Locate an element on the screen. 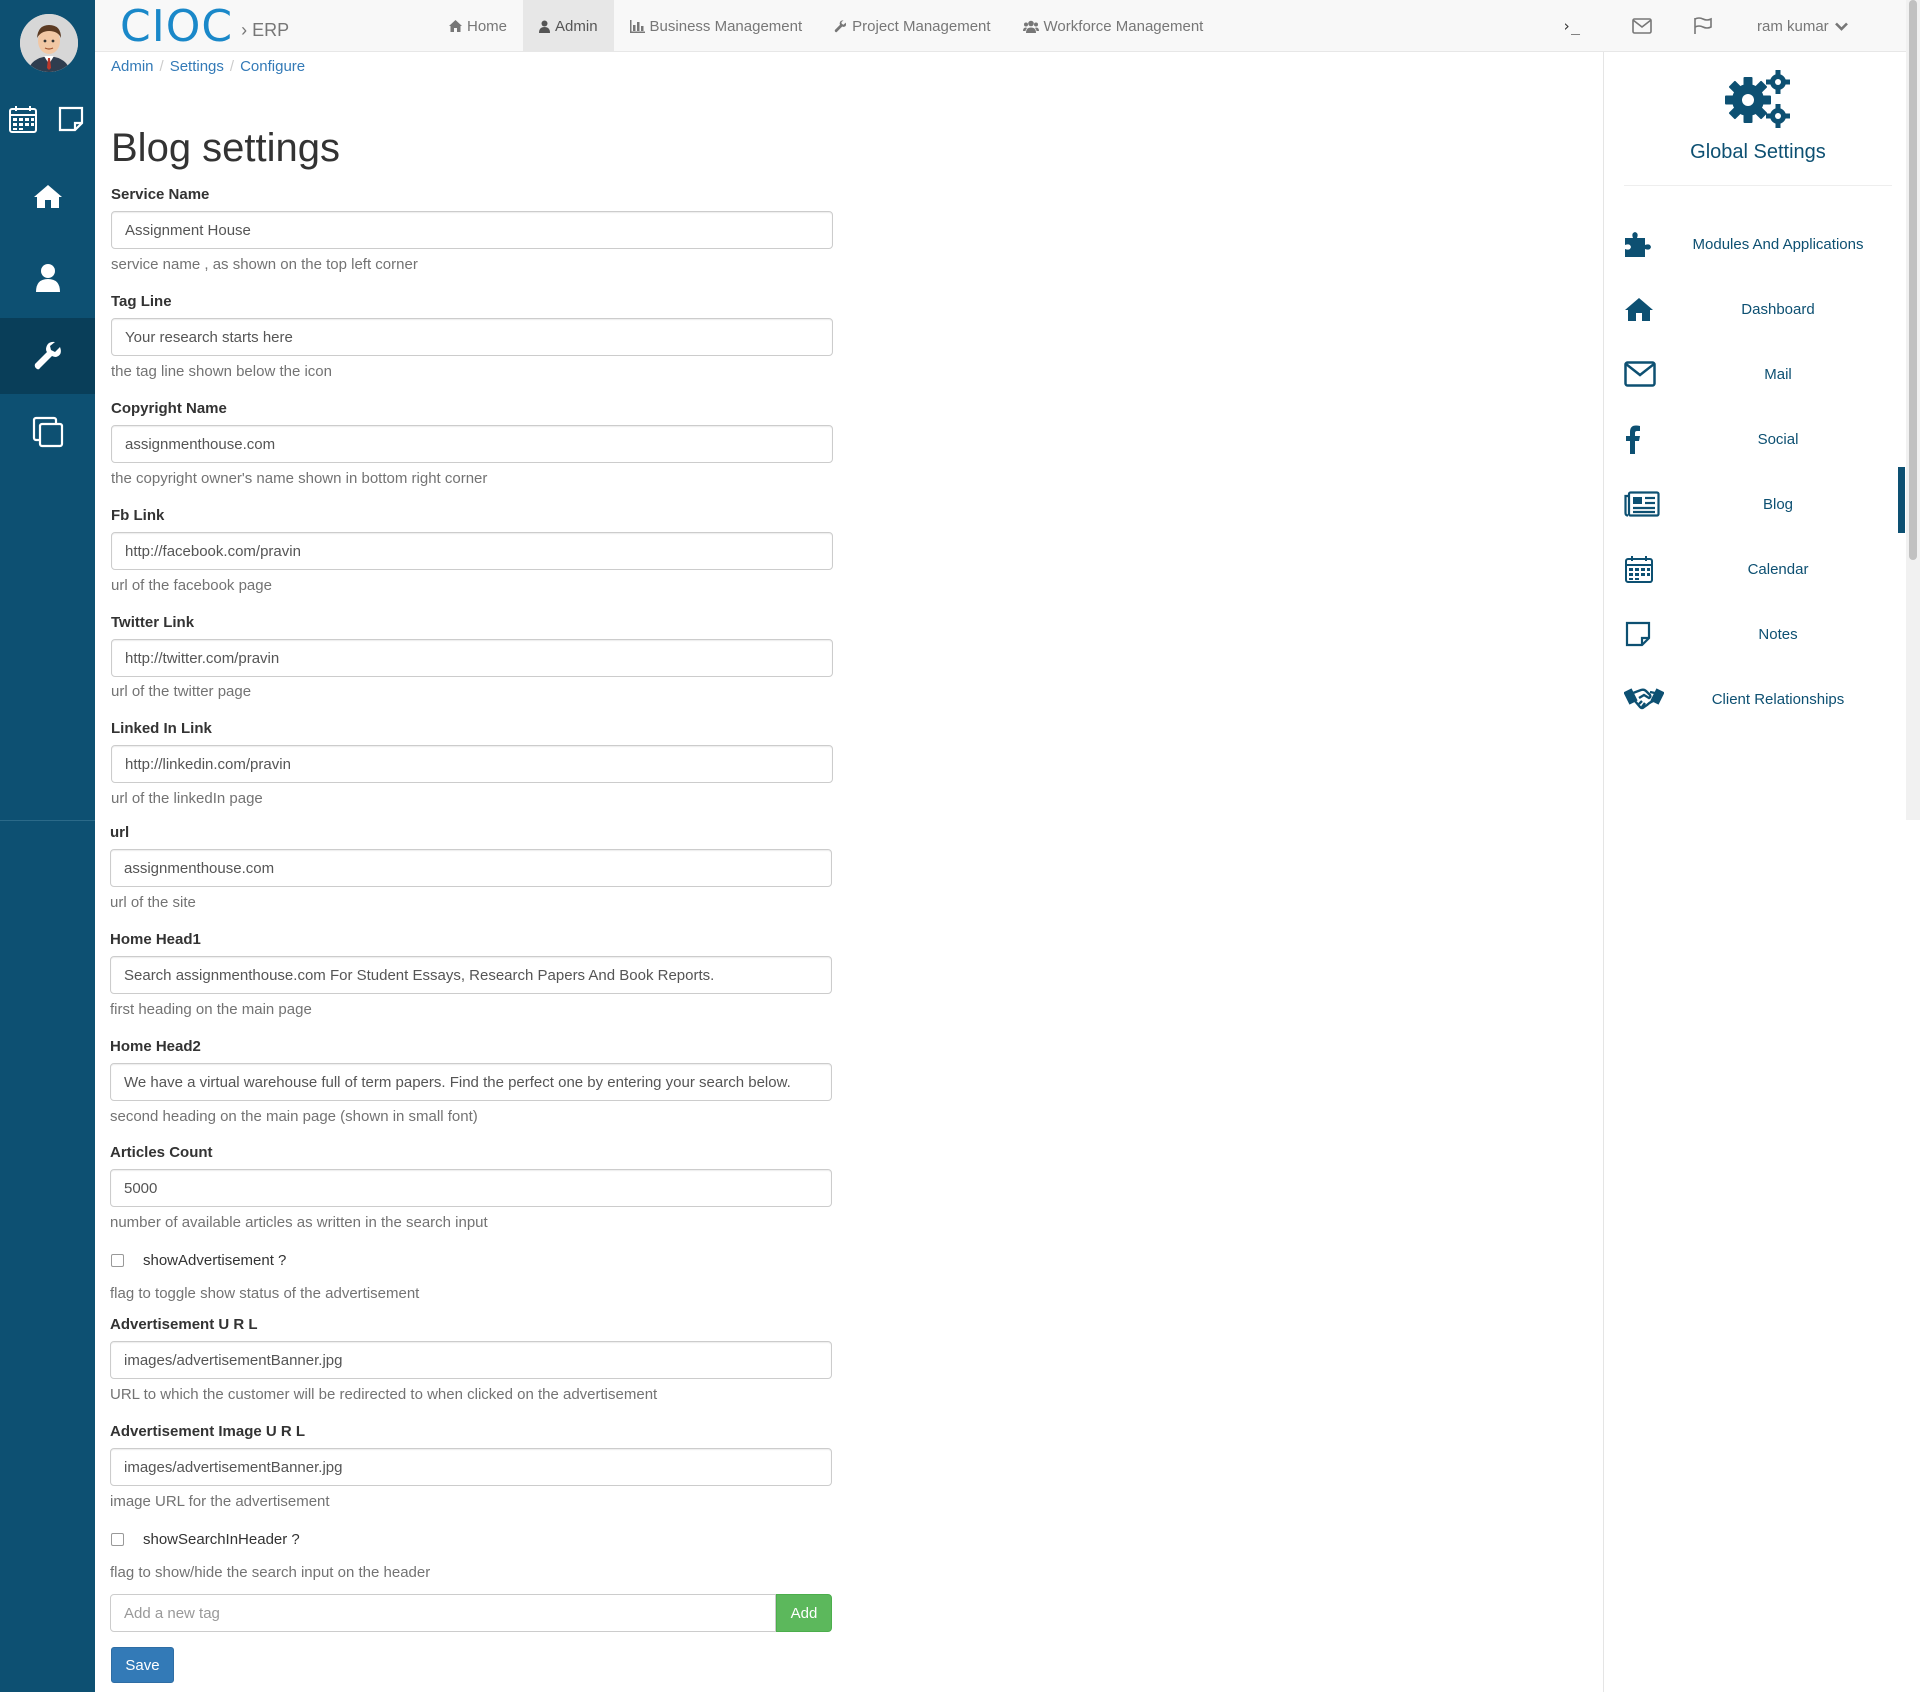  settings-item-client-relationships: Client Relationships is located at coordinates (1758, 699).